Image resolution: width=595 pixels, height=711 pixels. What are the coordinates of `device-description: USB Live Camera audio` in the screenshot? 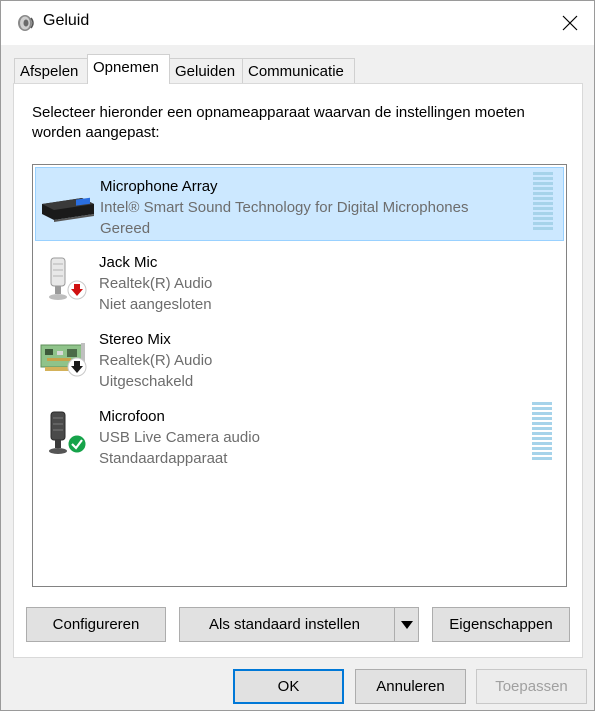 It's located at (179, 437).